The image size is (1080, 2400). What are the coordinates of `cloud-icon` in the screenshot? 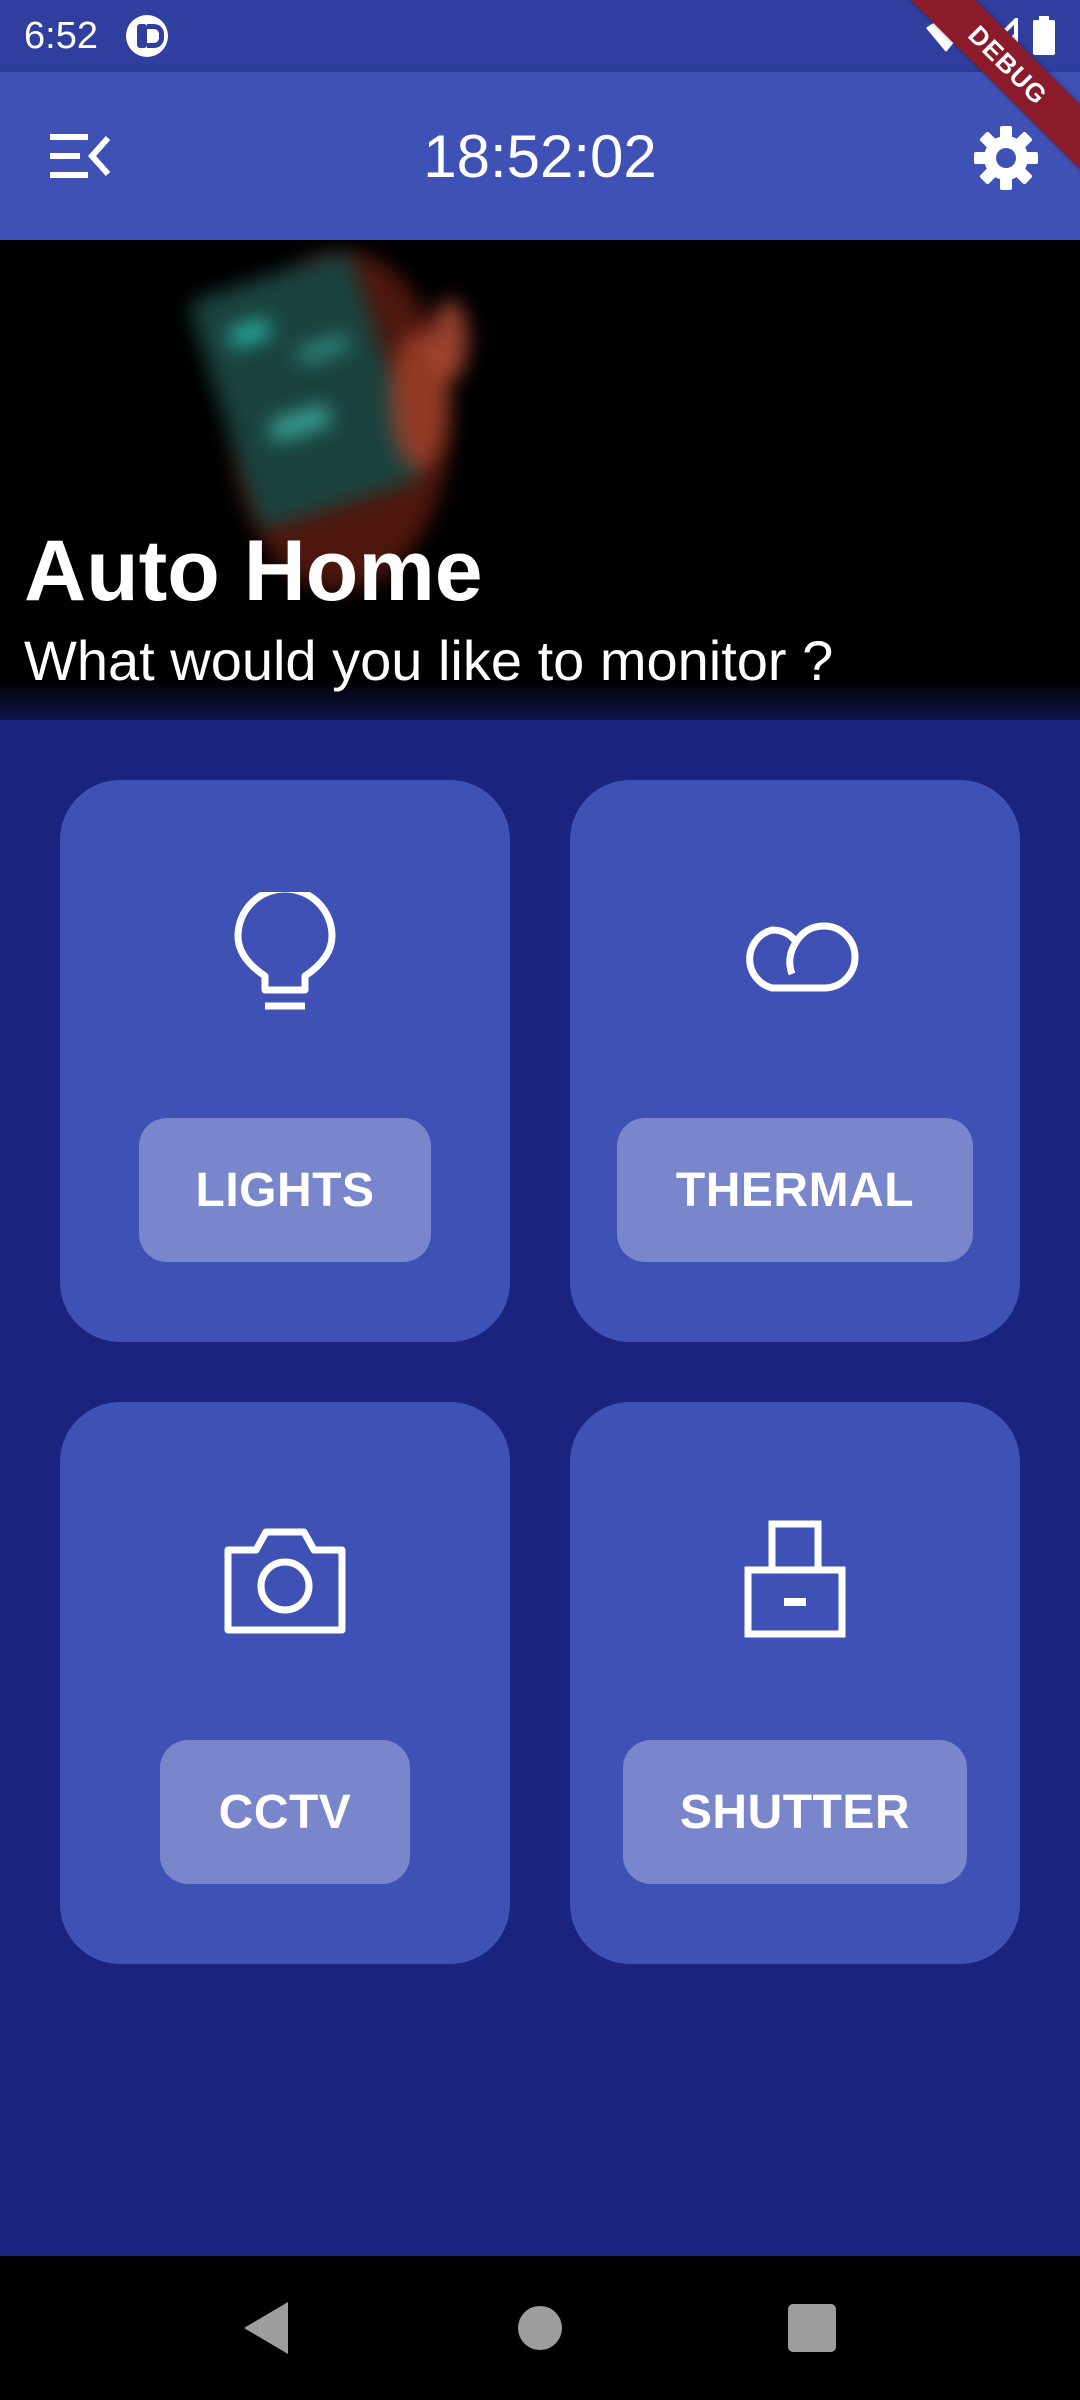 It's located at (802, 957).